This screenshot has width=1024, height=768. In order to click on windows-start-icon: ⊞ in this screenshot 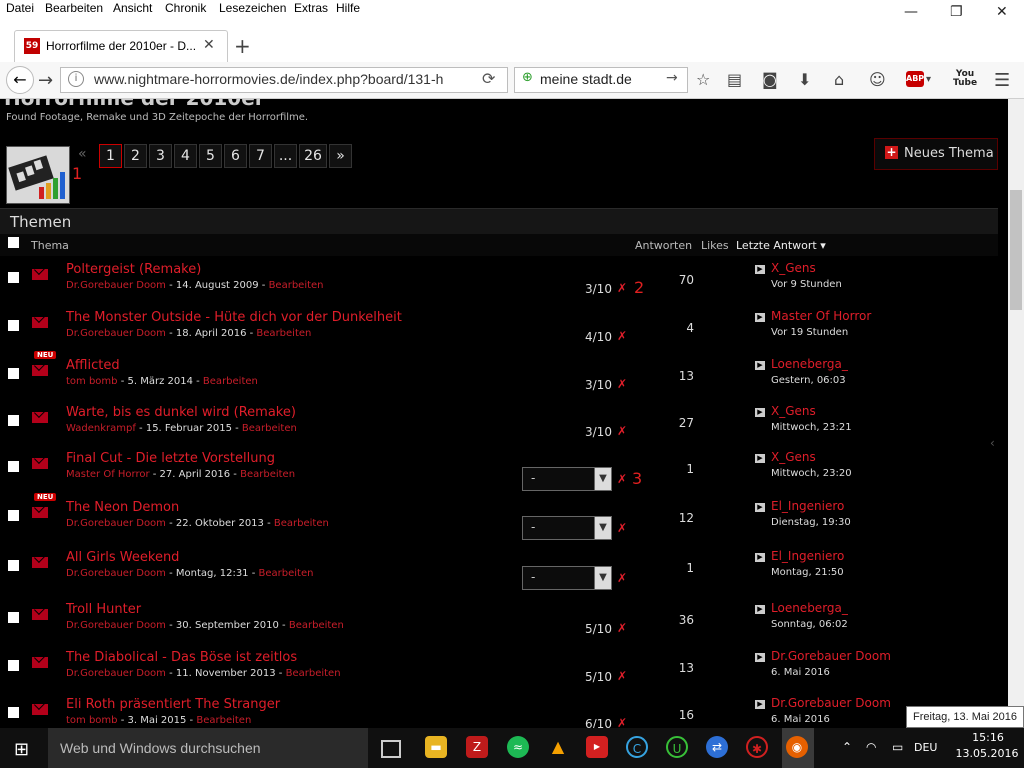, I will do `click(21, 749)`.